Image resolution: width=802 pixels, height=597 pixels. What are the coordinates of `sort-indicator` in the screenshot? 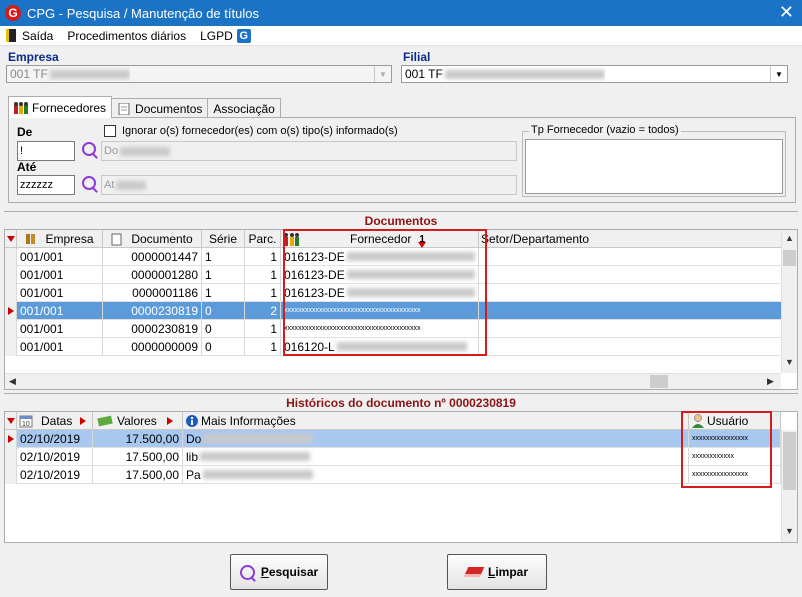 It's located at (11, 421).